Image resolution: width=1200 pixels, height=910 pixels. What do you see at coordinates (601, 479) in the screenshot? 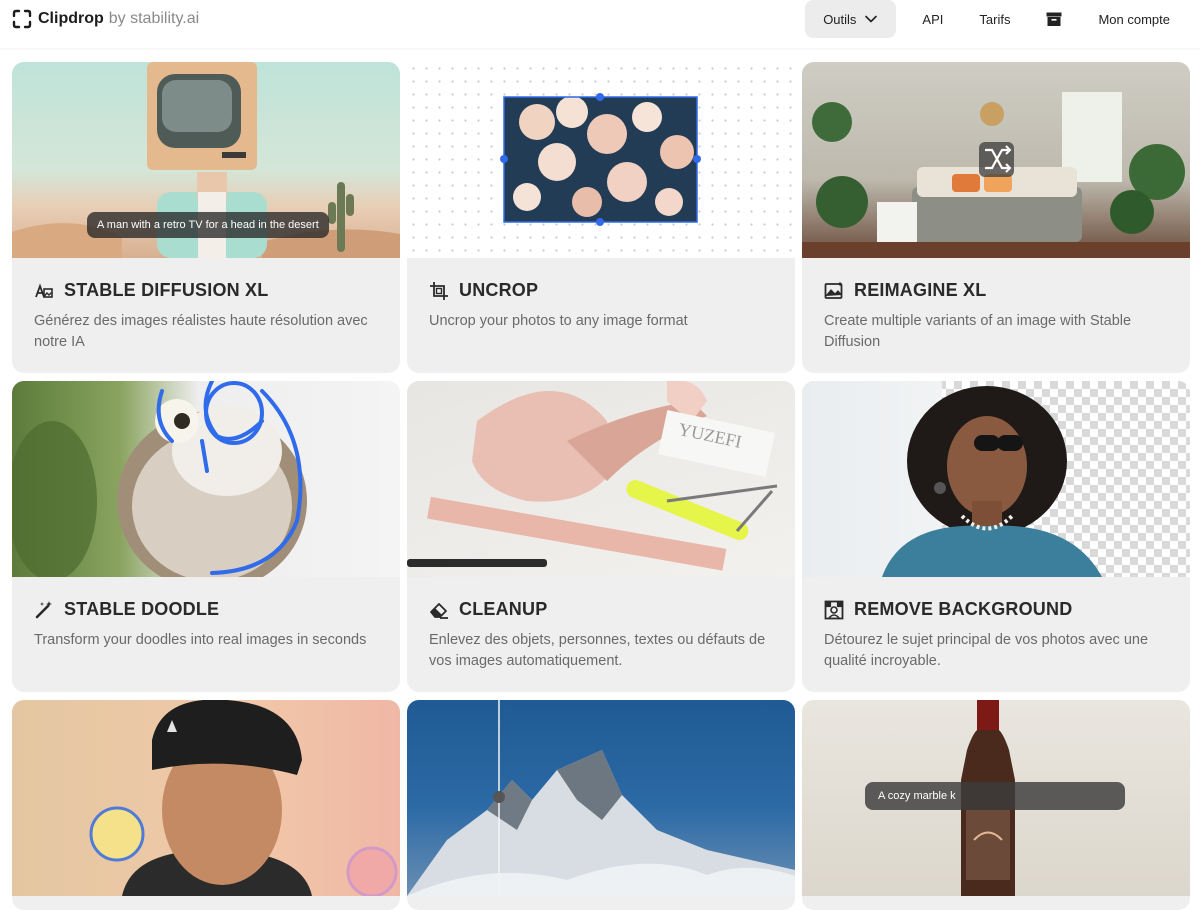
I see `cleanup-preview-image: YUZEFI` at bounding box center [601, 479].